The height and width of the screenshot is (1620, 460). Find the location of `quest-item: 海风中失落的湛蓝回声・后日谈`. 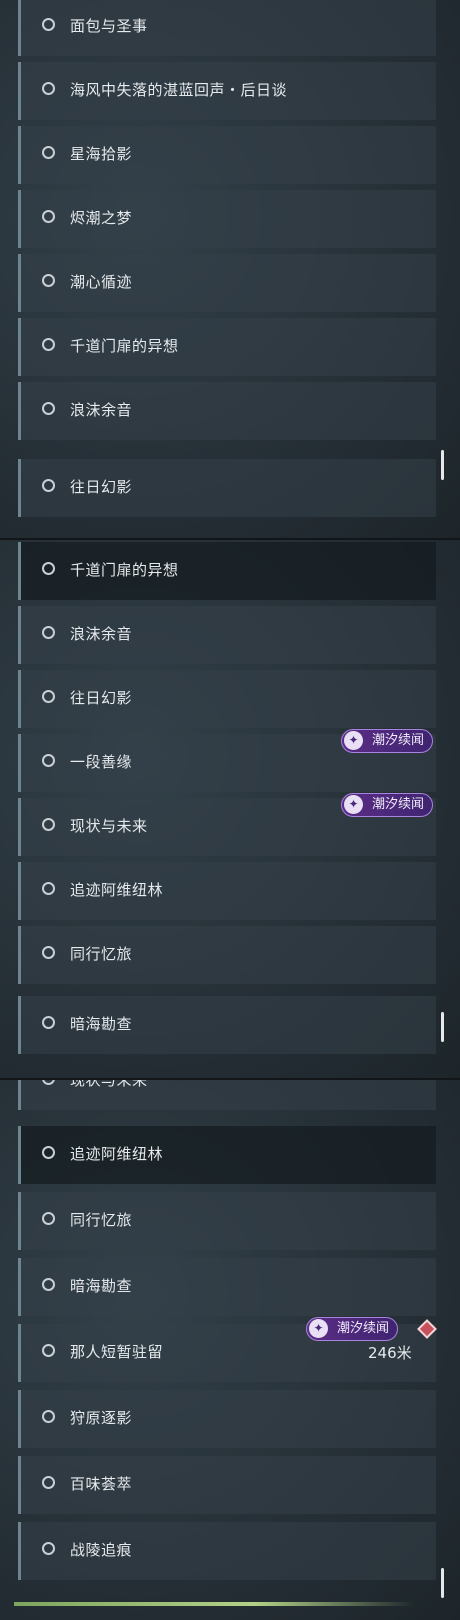

quest-item: 海风中失落的湛蓝回声・后日谈 is located at coordinates (227, 91).